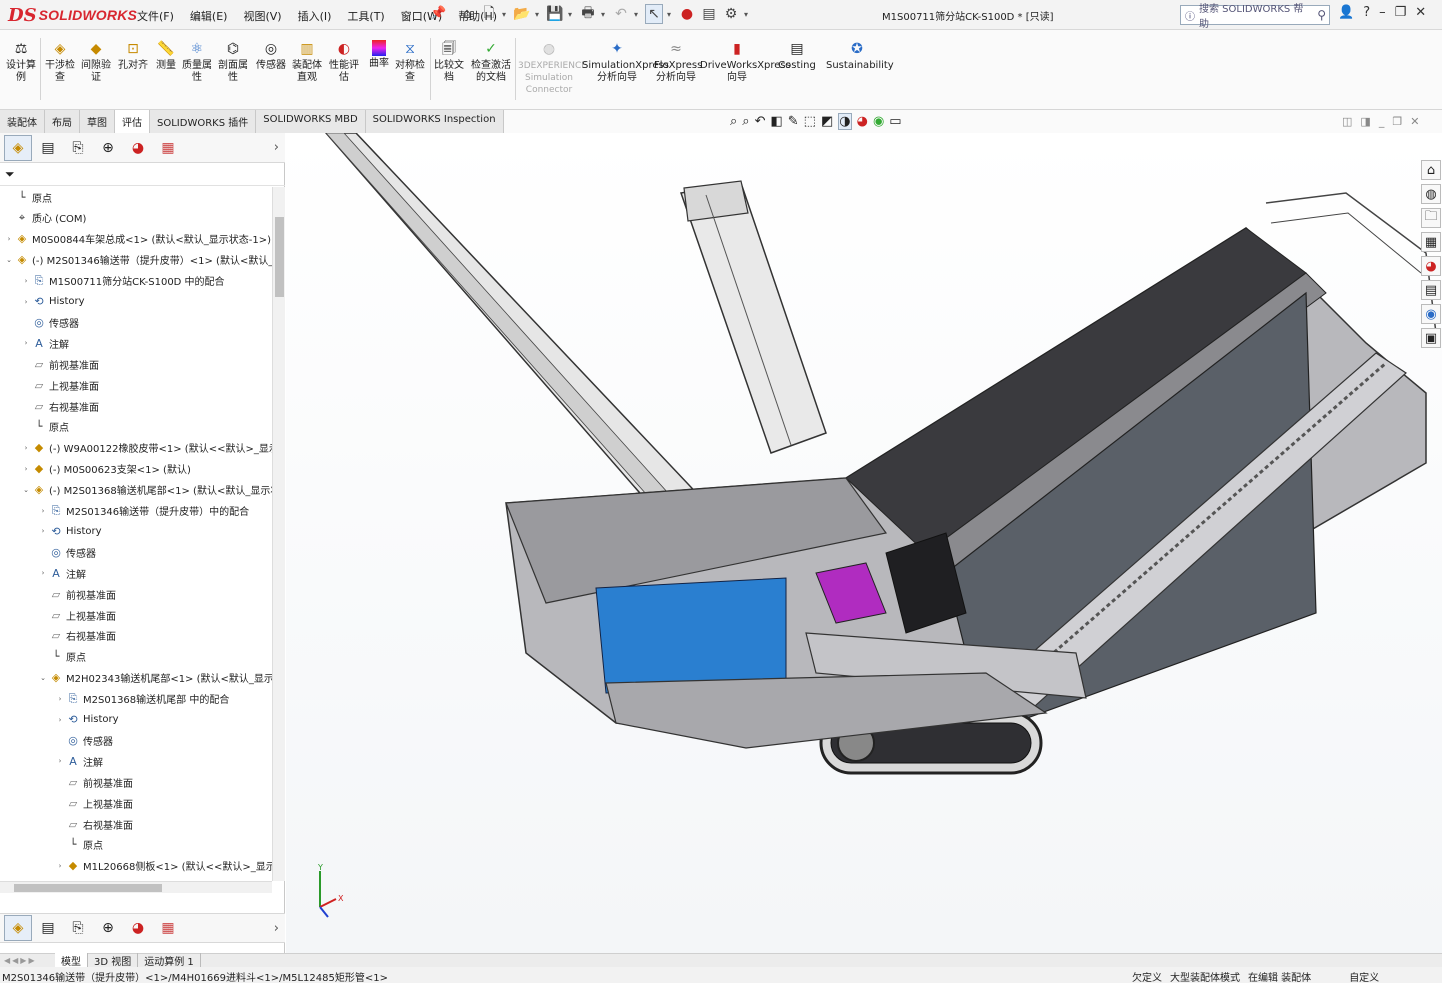  What do you see at coordinates (365, 16) in the screenshot?
I see `menu-tools: 工具(T)` at bounding box center [365, 16].